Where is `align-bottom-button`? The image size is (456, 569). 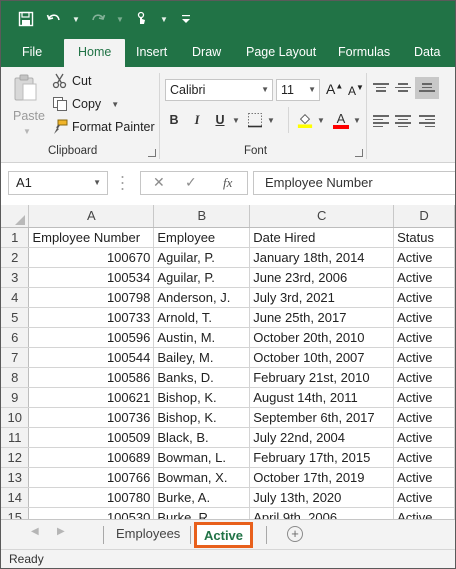 align-bottom-button is located at coordinates (427, 88).